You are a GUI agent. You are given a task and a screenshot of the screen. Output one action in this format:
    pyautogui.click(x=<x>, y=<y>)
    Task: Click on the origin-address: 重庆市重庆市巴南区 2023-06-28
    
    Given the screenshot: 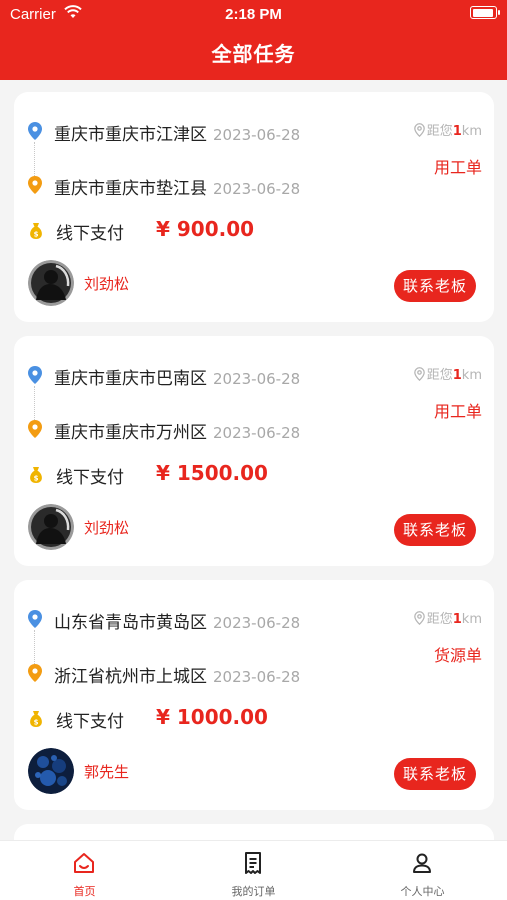 What is the action you would take?
    pyautogui.click(x=177, y=376)
    